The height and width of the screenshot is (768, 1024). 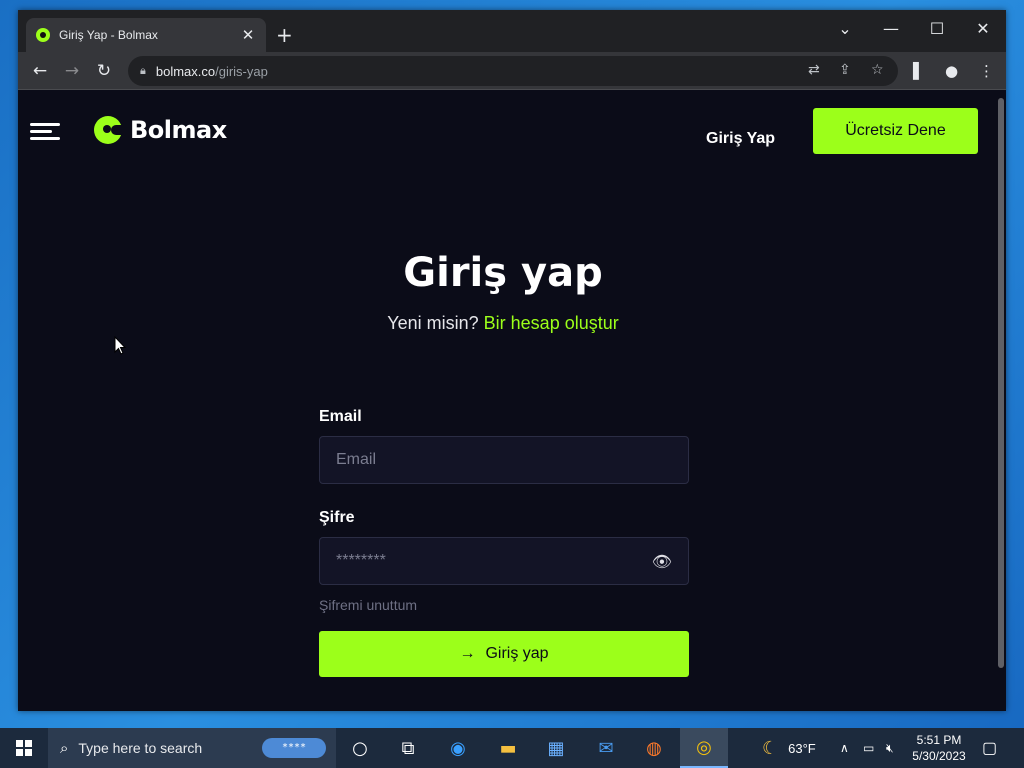 What do you see at coordinates (770, 747) in the screenshot?
I see `moon-icon: ☾` at bounding box center [770, 747].